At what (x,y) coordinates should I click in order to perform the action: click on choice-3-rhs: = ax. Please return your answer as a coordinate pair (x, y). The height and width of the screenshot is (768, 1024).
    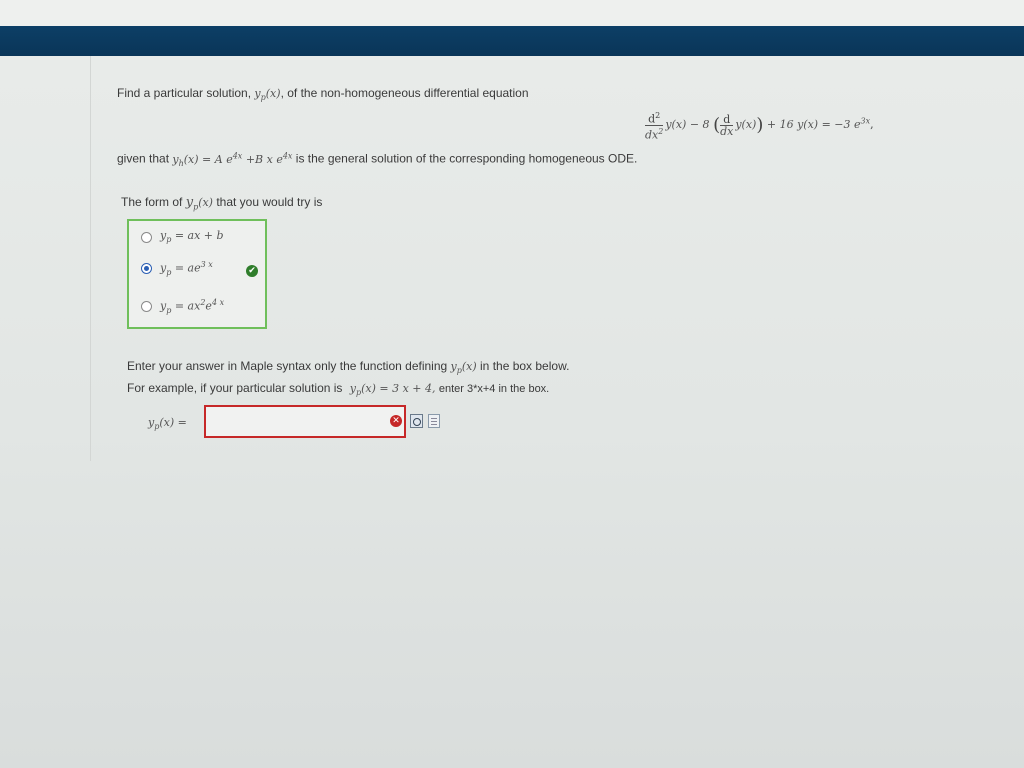
    Looking at the image, I should click on (186, 306).